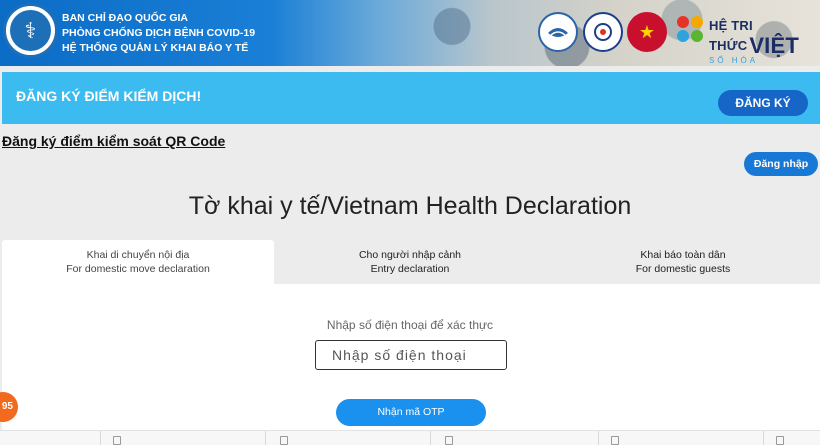 This screenshot has height=445, width=820. Describe the element at coordinates (410, 262) in the screenshot. I see `tab-entry-declaration: Cho người nhập cảnh Entry declaration` at that location.